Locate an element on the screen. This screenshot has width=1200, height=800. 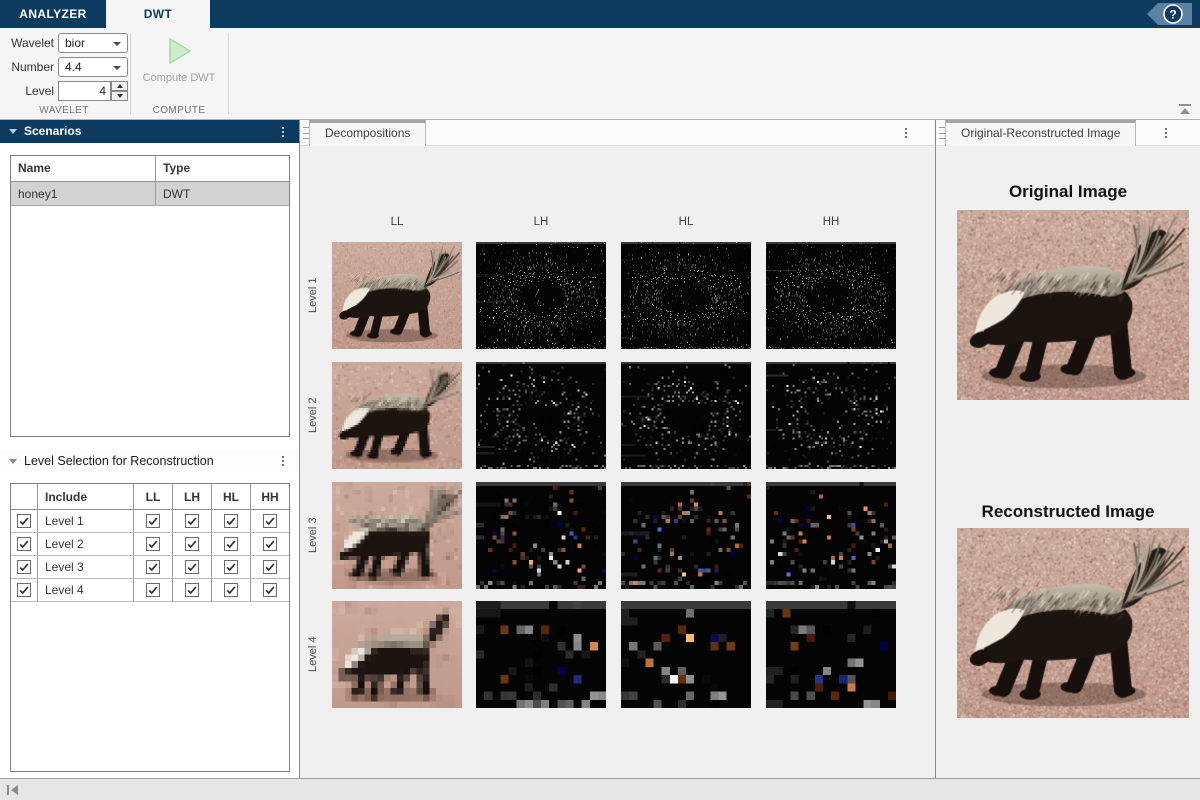
level1-row: Level 1 is located at coordinates (150, 521).